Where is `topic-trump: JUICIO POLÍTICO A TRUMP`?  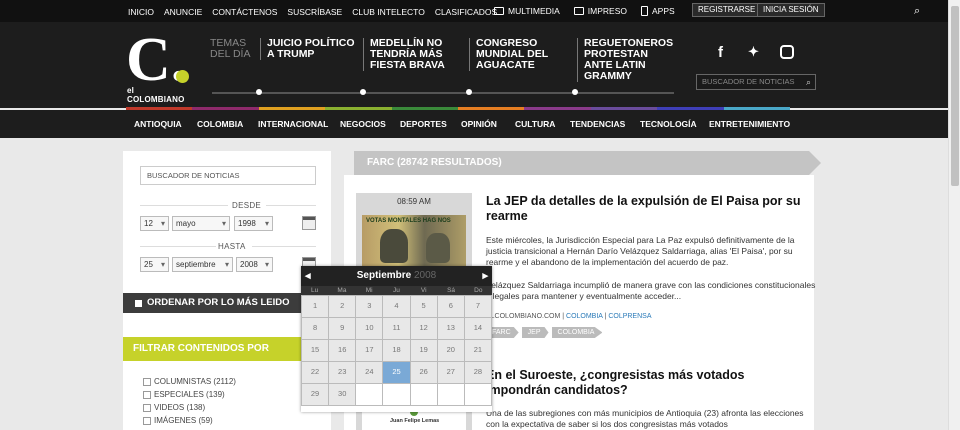 topic-trump: JUICIO POLÍTICO A TRUMP is located at coordinates (308, 49).